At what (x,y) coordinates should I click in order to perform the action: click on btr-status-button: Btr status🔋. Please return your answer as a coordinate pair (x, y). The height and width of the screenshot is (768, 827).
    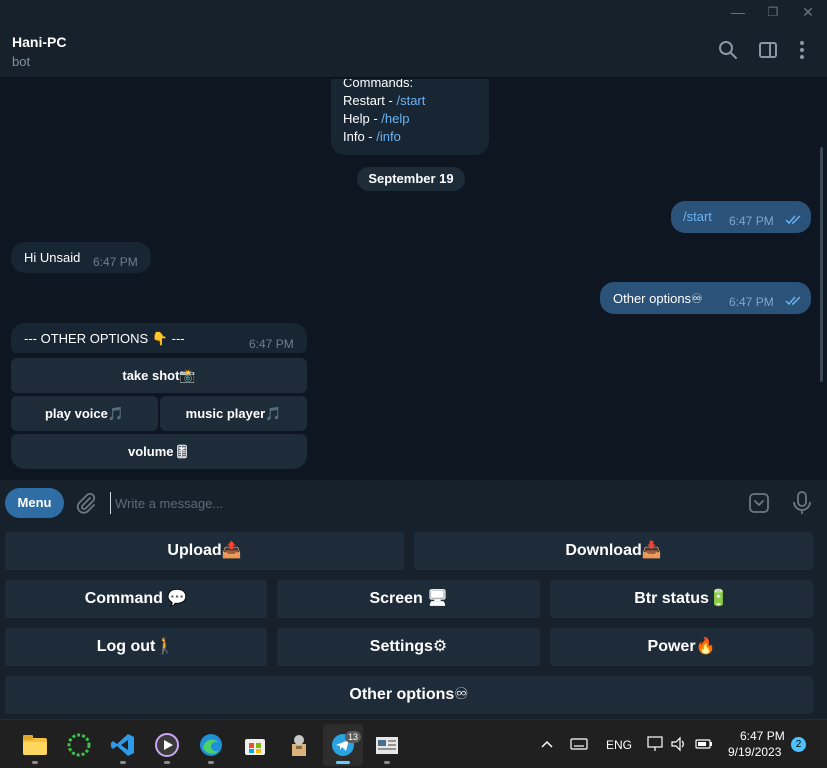
    Looking at the image, I should click on (681, 599).